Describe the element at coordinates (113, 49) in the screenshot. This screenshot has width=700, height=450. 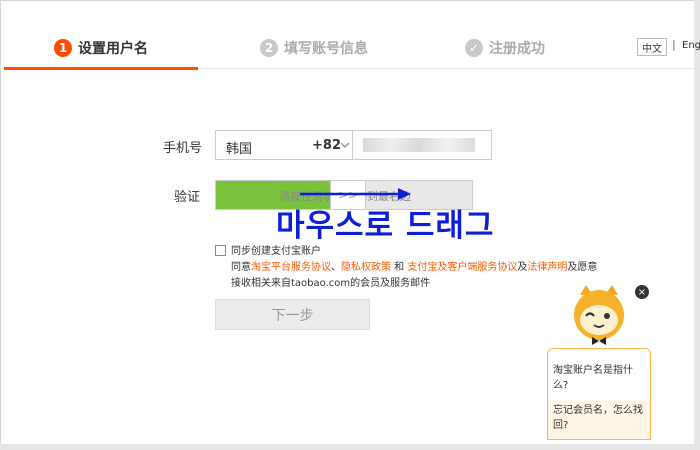
I see `step-1-label: 设置用户名` at that location.